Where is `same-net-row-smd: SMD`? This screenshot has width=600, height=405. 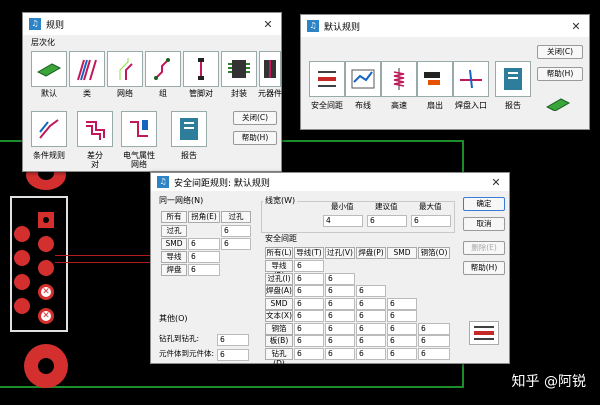
same-net-row-smd: SMD is located at coordinates (174, 244).